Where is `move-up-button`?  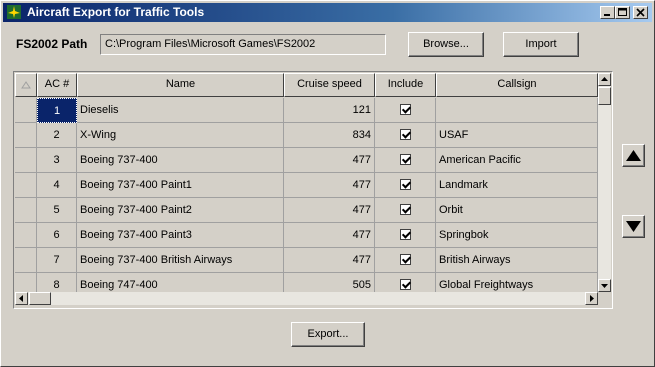
move-up-button is located at coordinates (633, 155).